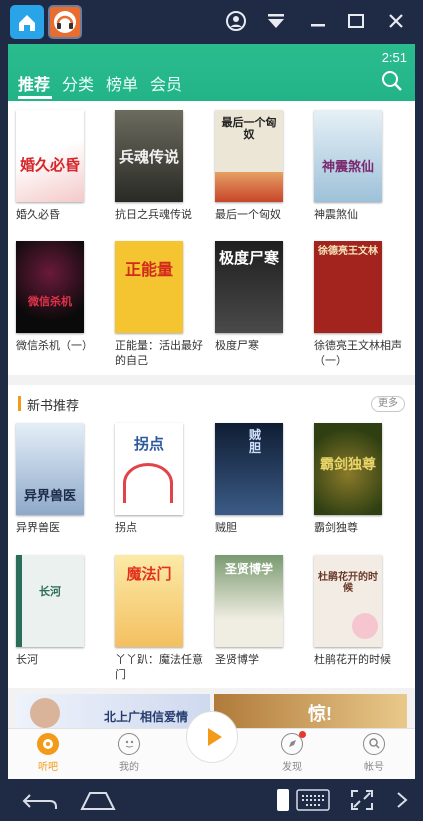 This screenshot has width=423, height=821. I want to click on maximize-icon, so click(356, 21).